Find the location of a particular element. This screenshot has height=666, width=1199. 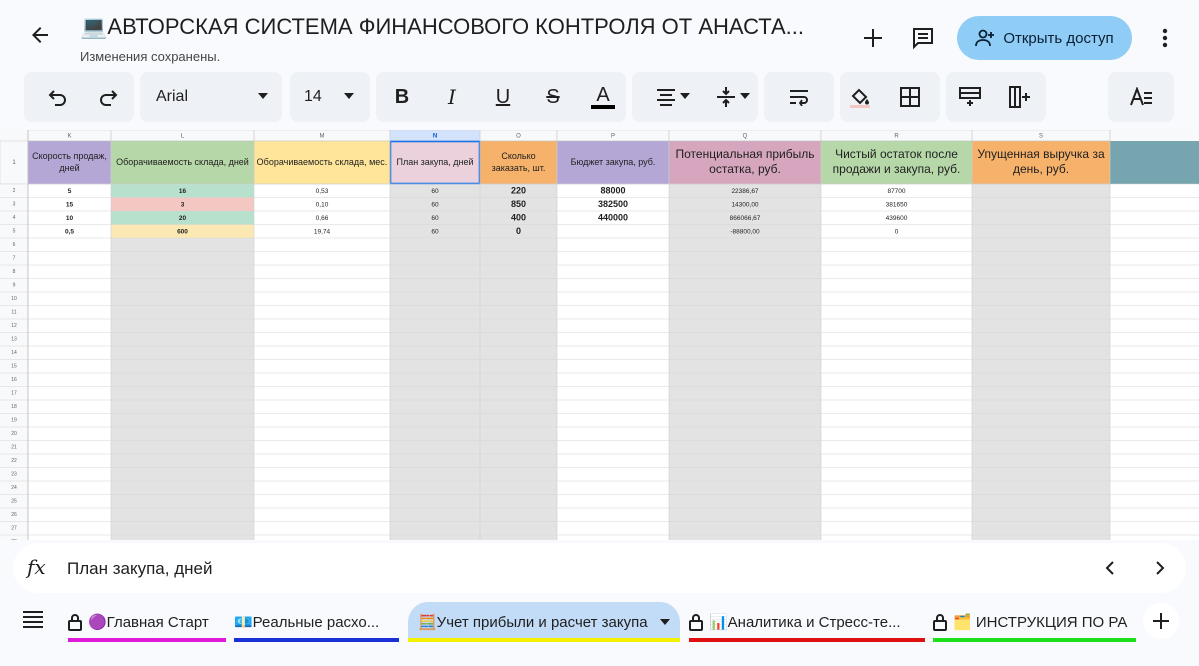

data-cell-q2: 22386,67 is located at coordinates (744, 191).